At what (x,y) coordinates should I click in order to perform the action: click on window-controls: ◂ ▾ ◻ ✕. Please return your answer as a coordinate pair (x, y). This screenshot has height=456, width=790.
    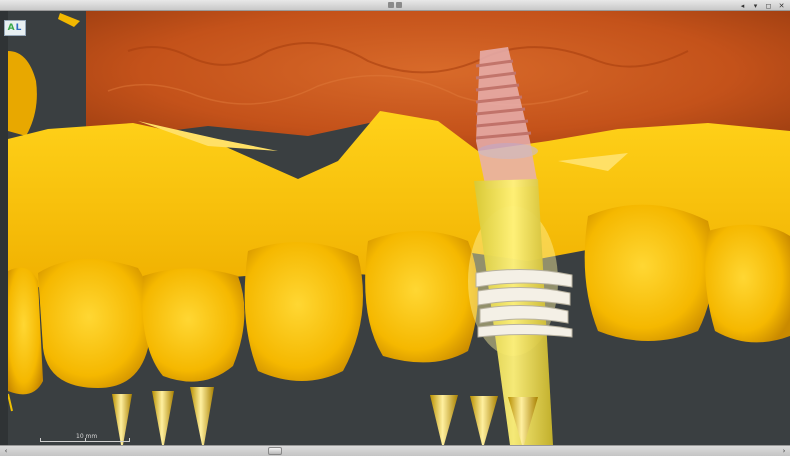
    Looking at the image, I should click on (762, 5).